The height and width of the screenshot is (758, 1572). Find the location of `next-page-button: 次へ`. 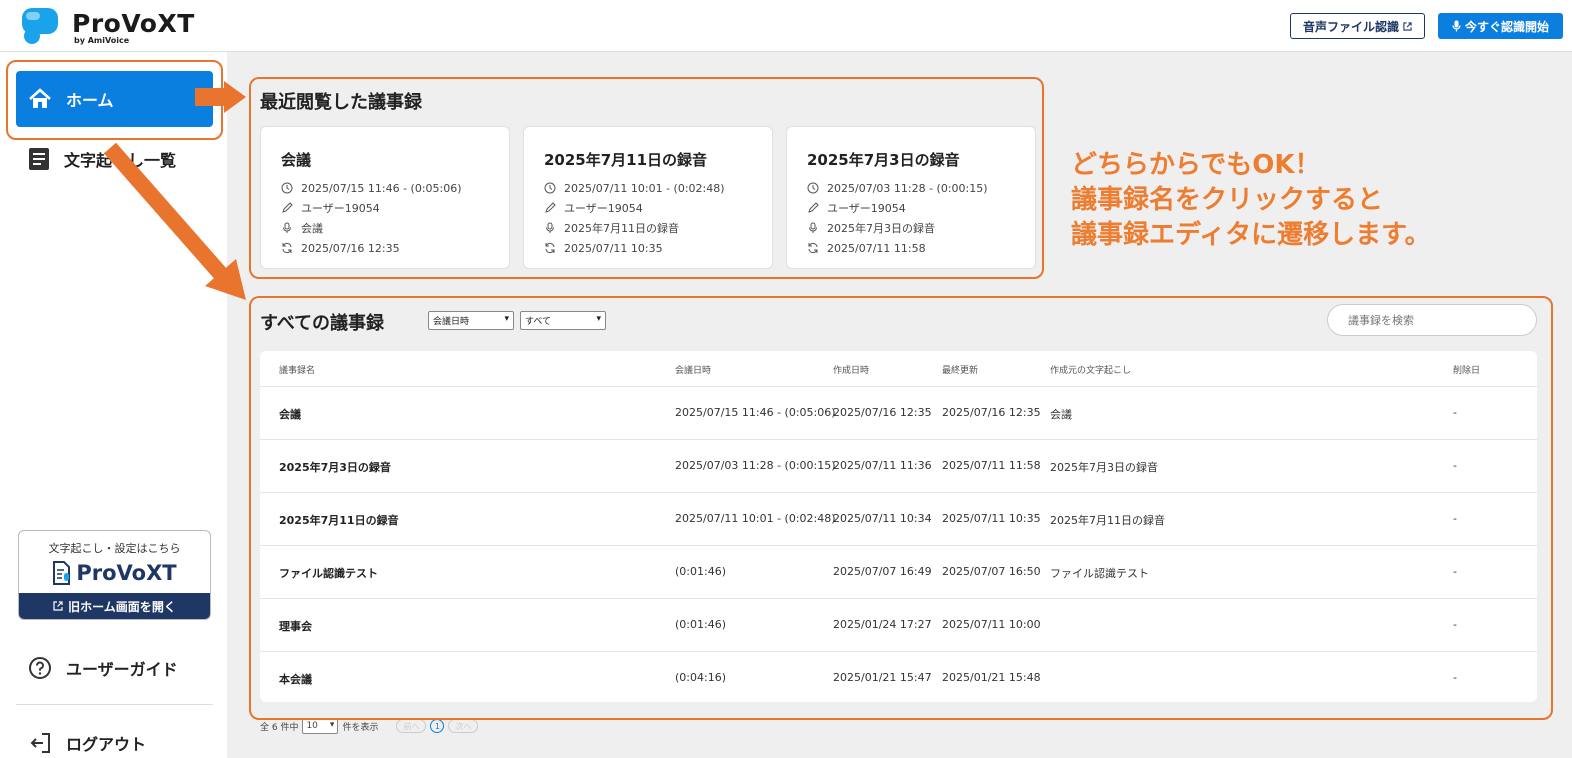

next-page-button: 次へ is located at coordinates (463, 726).